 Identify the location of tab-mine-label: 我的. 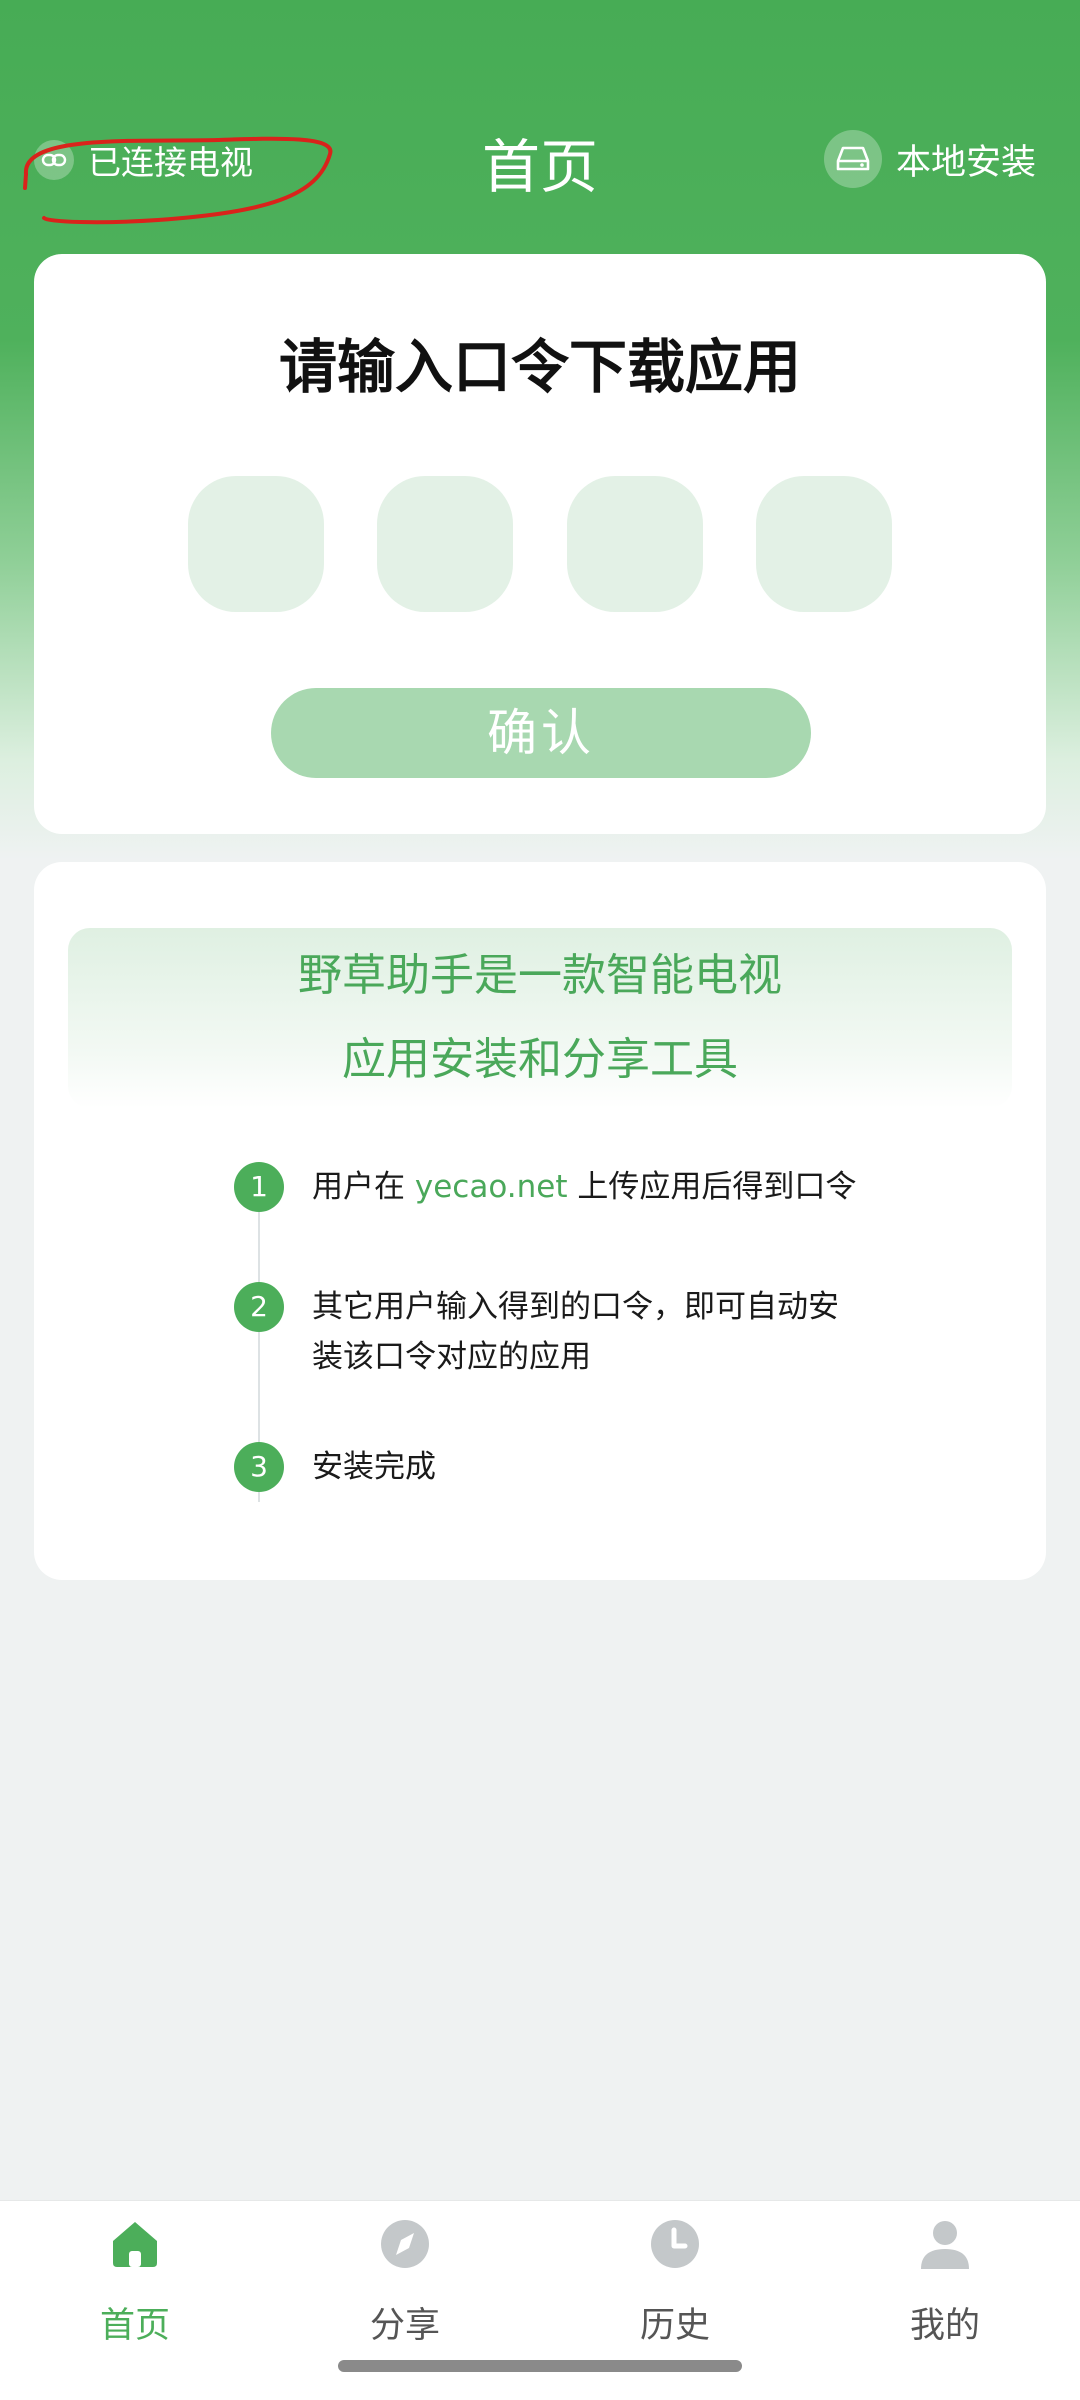
(944, 2326).